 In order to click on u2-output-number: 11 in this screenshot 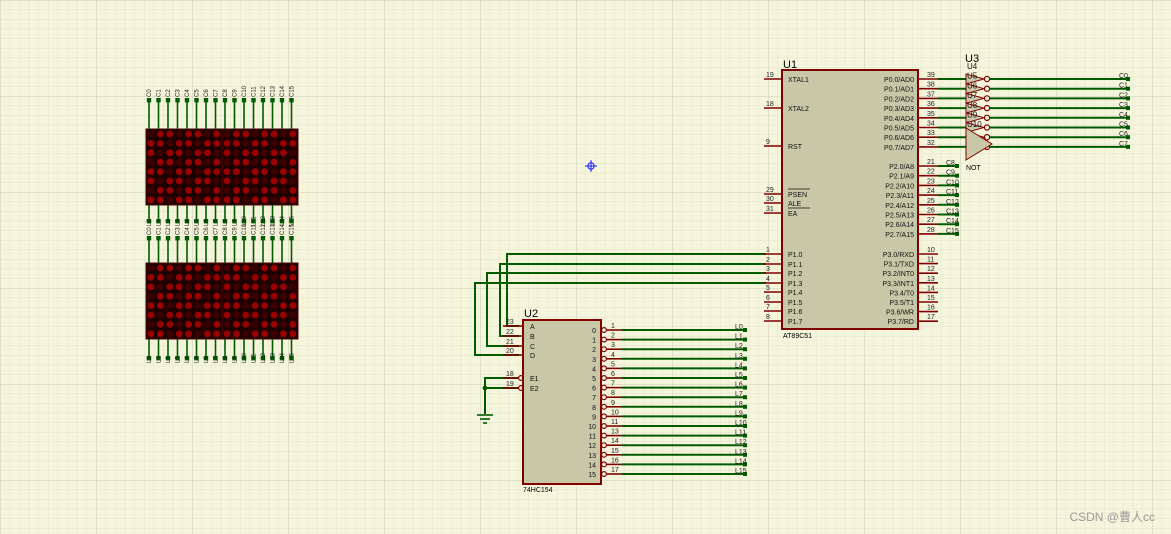, I will do `click(614, 422)`.